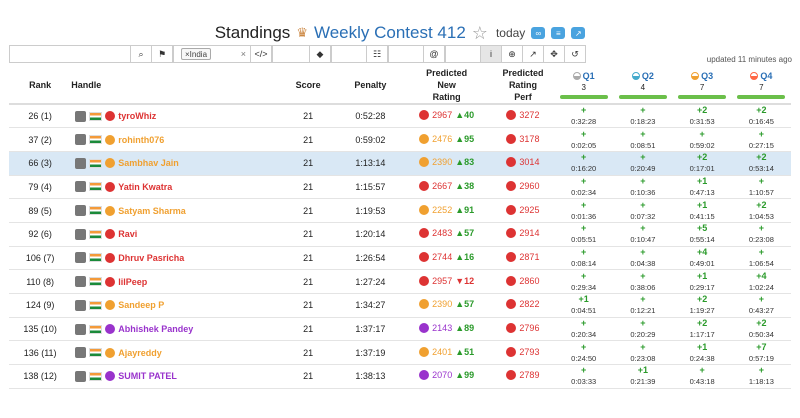 The width and height of the screenshot is (800, 418). I want to click on code-icon: </>, so click(261, 54).